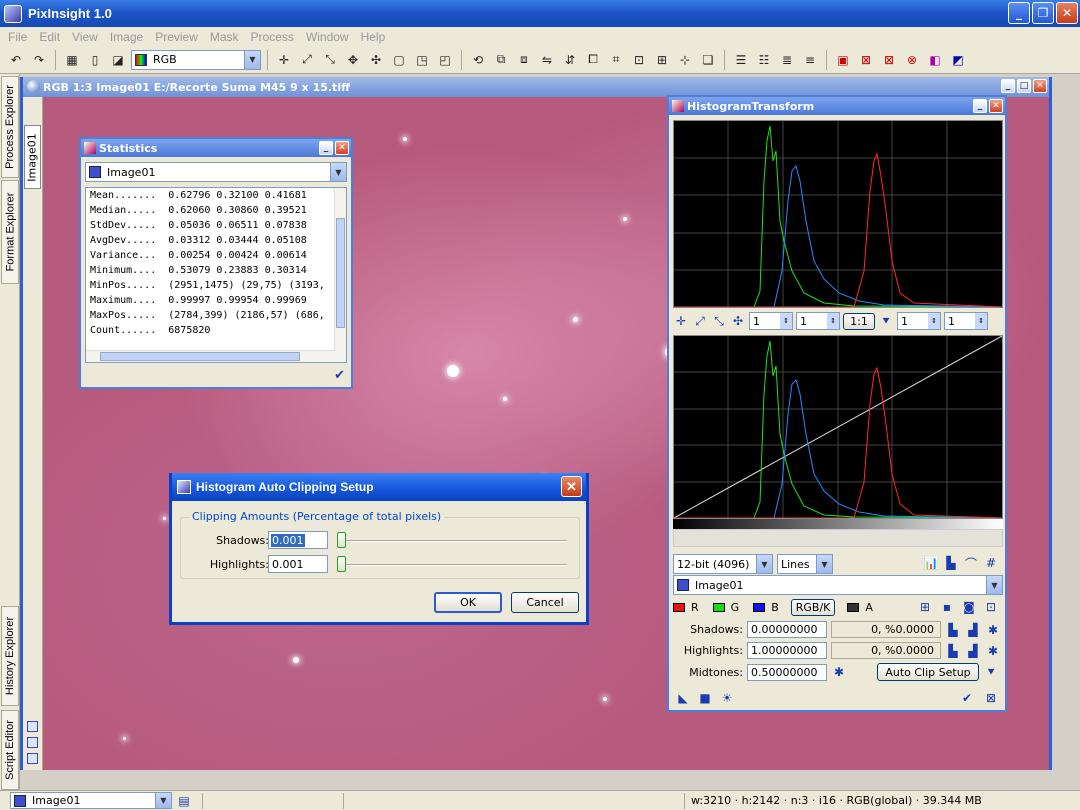 The width and height of the screenshot is (1080, 810). I want to click on color-space-select: RGB ▼, so click(196, 59).